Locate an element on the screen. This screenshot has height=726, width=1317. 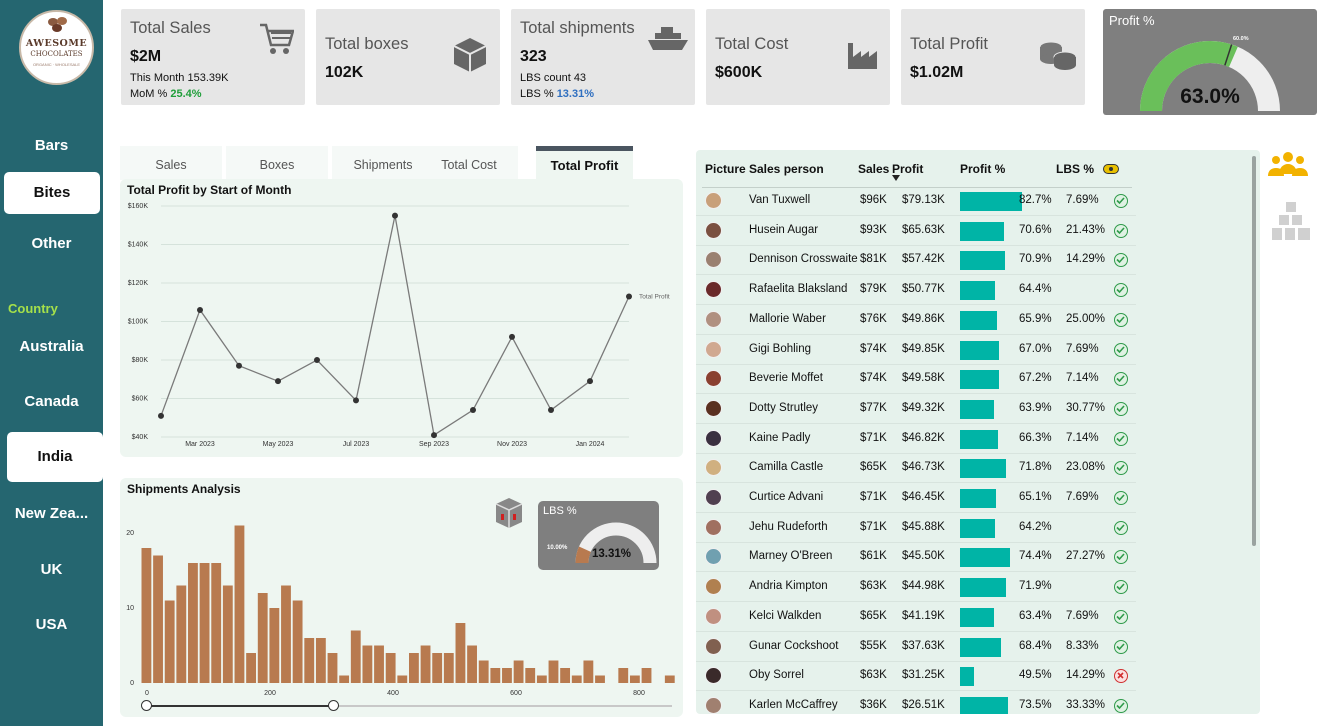
tab-sales: Sales is located at coordinates (171, 163).